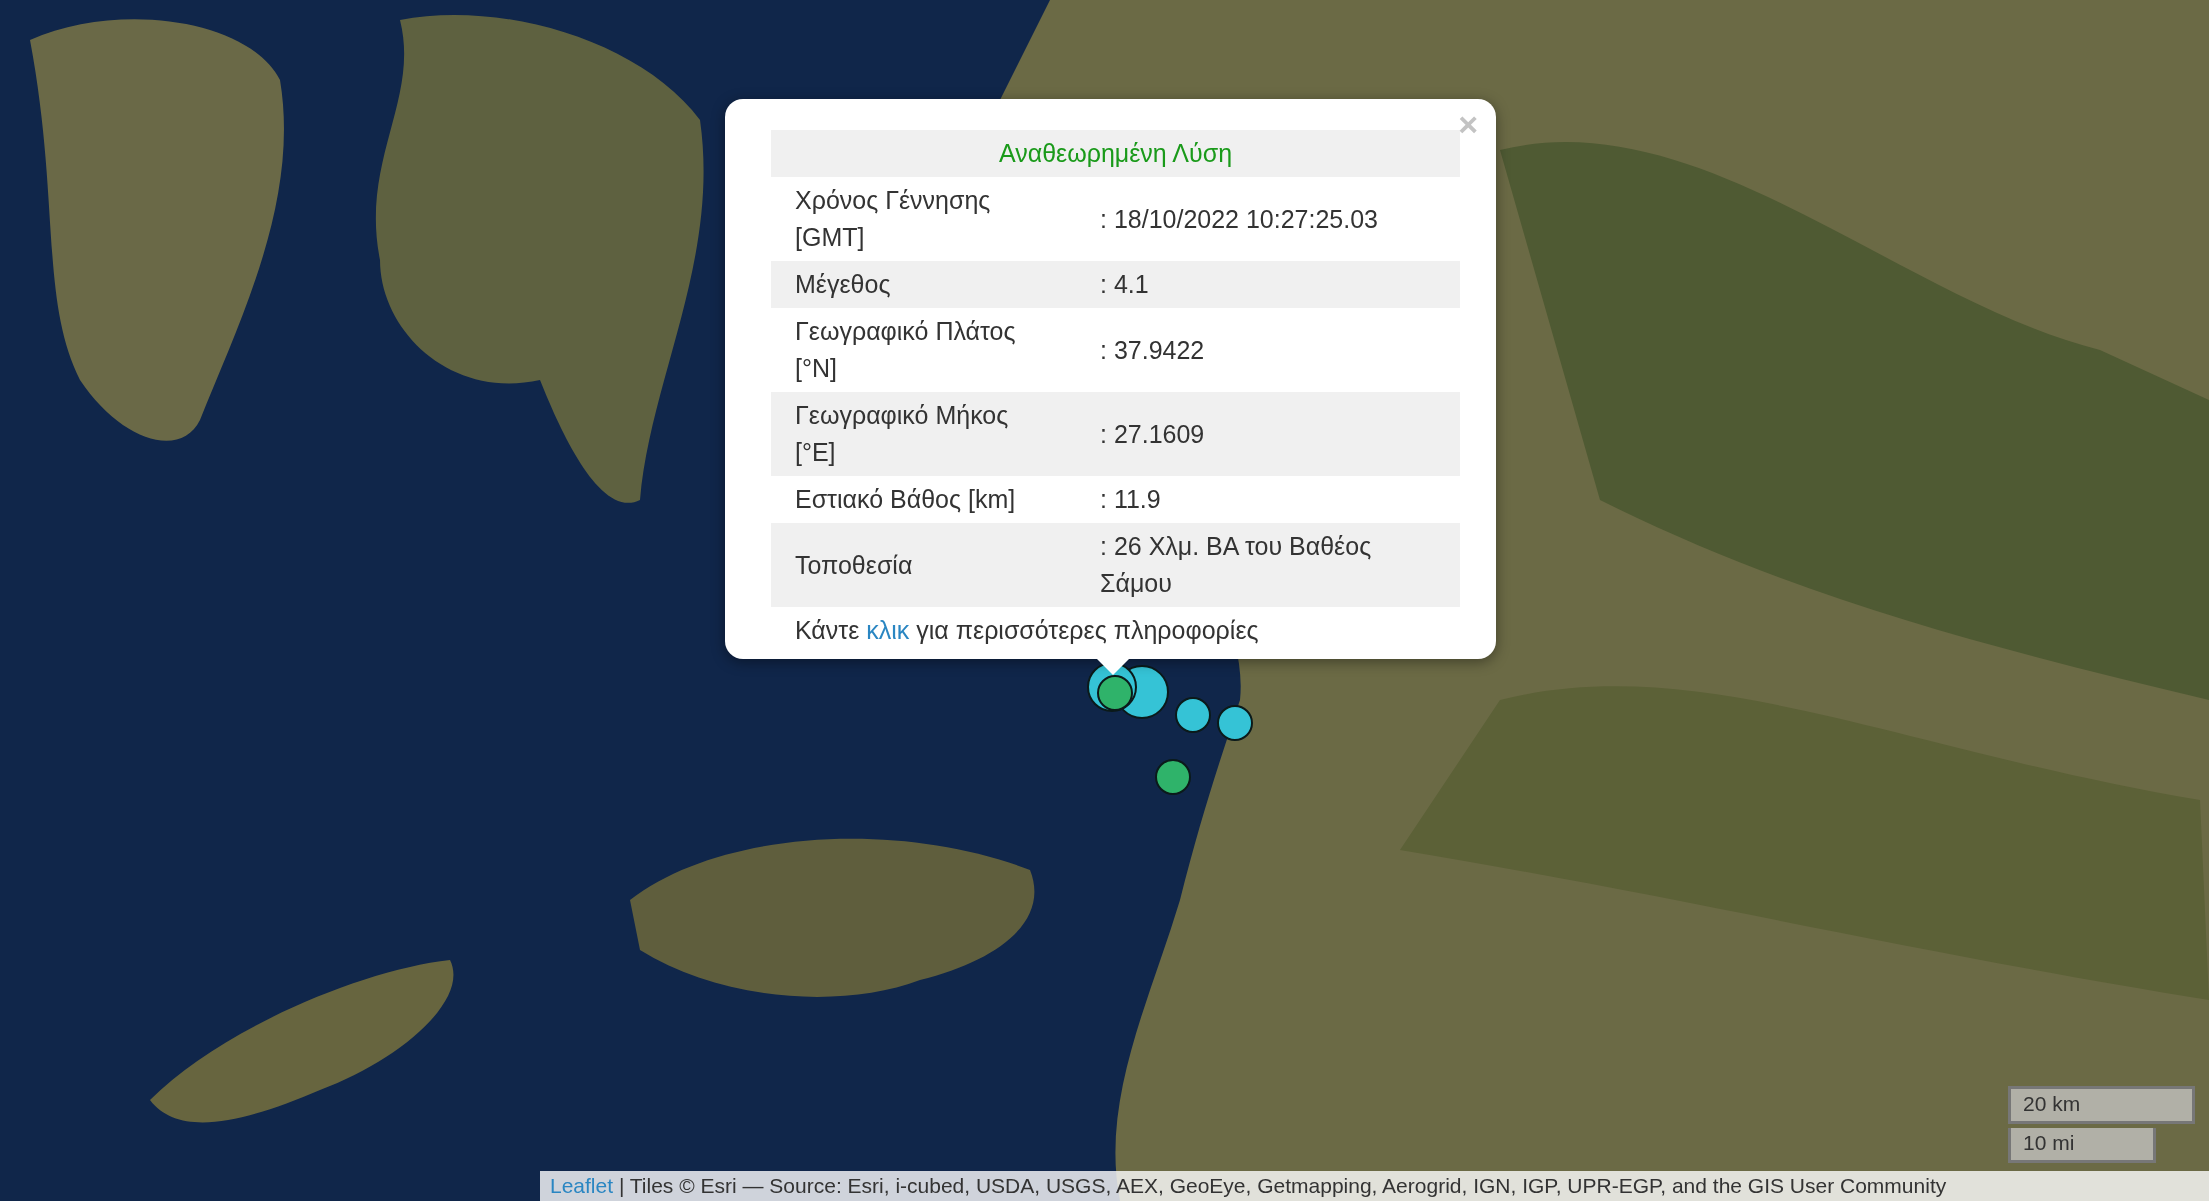 Image resolution: width=2209 pixels, height=1201 pixels. Describe the element at coordinates (1280, 565) in the screenshot. I see `field-value: : 26 Χλμ. ΒΑ του Βαθέος Σάμου` at that location.